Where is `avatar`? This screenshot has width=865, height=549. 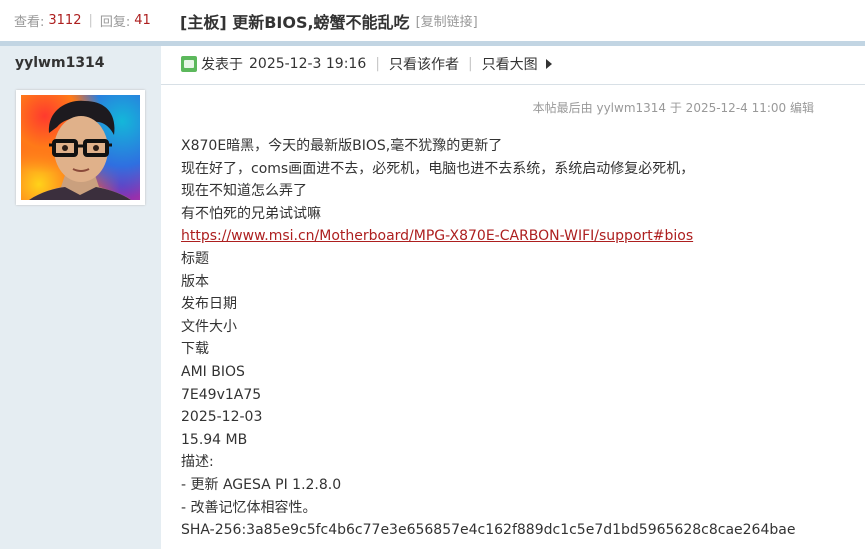
avatar is located at coordinates (80, 147).